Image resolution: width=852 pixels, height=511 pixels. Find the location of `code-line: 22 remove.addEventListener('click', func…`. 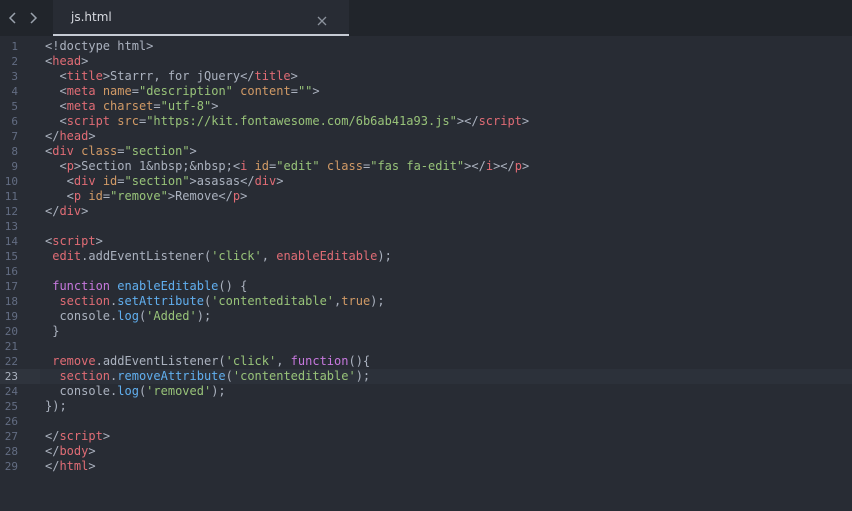

code-line: 22 remove.addEventListener('click', func… is located at coordinates (426, 361).